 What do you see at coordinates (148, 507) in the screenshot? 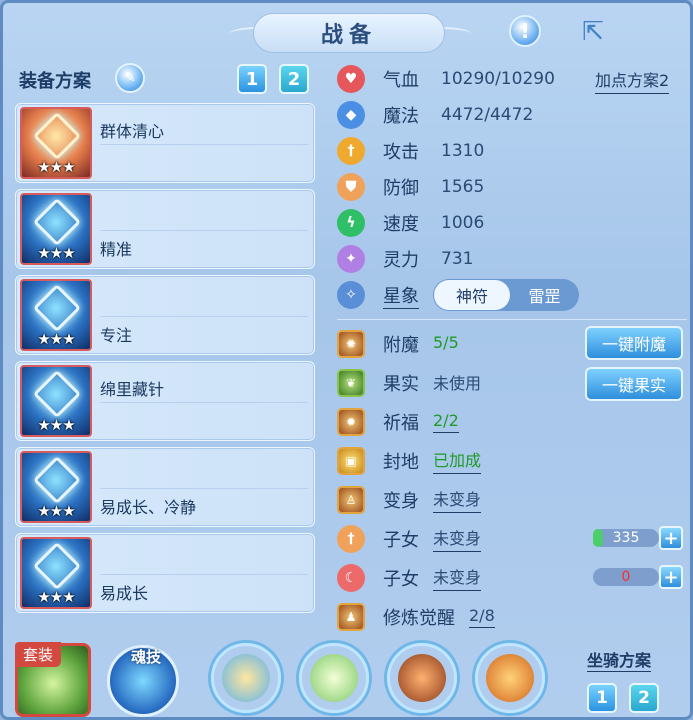
I see `equip-card-name: 易成长、冷静` at bounding box center [148, 507].